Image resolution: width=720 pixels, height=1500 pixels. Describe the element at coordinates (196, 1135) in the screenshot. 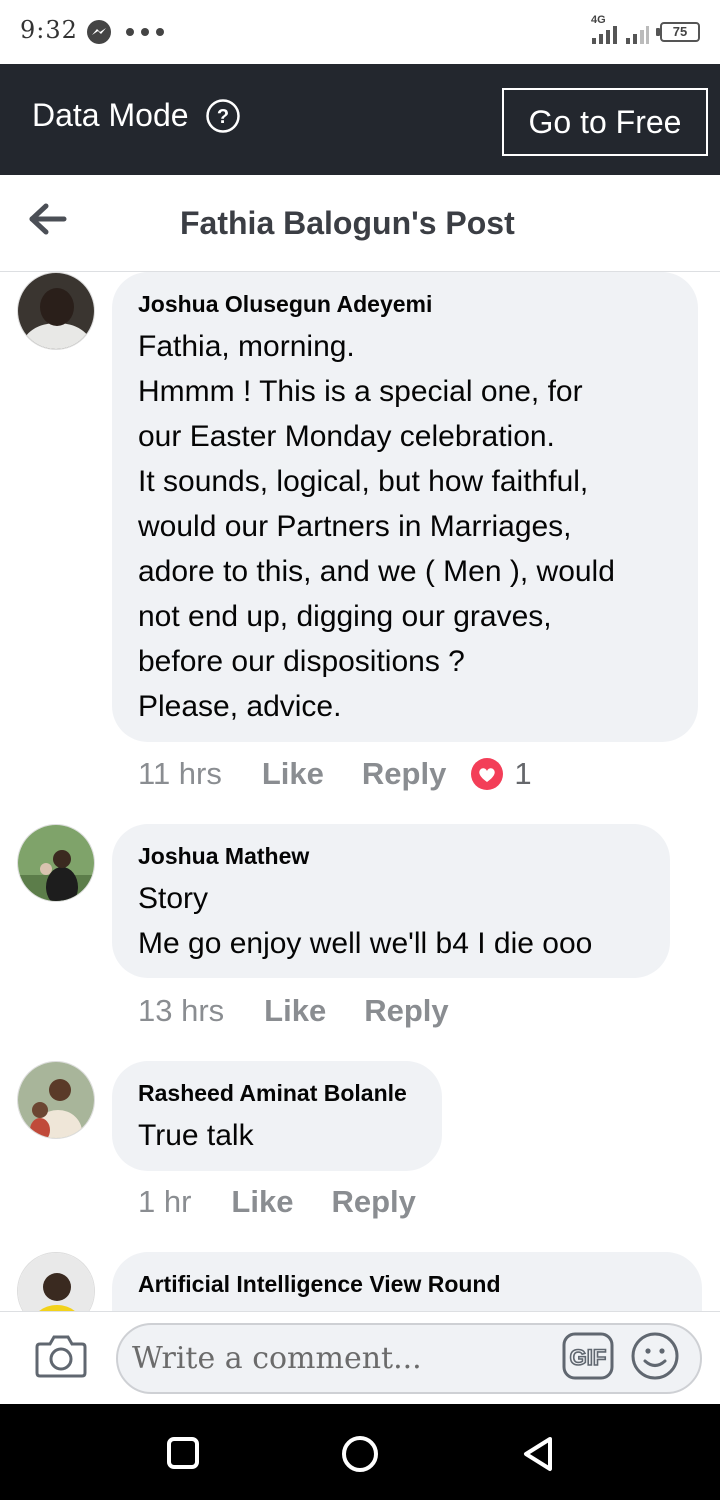

I see `comment-text: True talk` at that location.